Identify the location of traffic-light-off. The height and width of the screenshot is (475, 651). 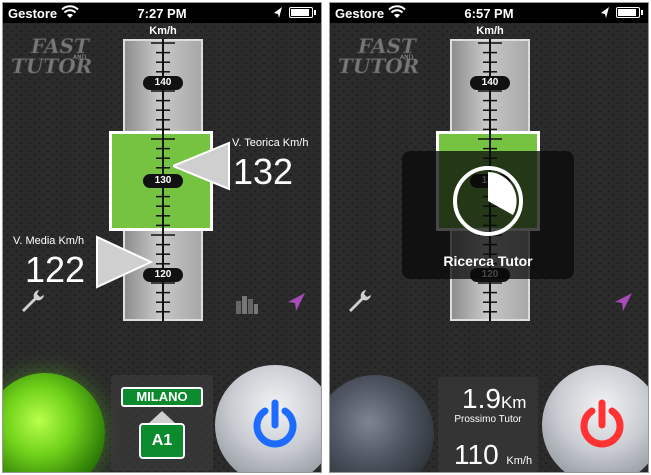
(382, 423).